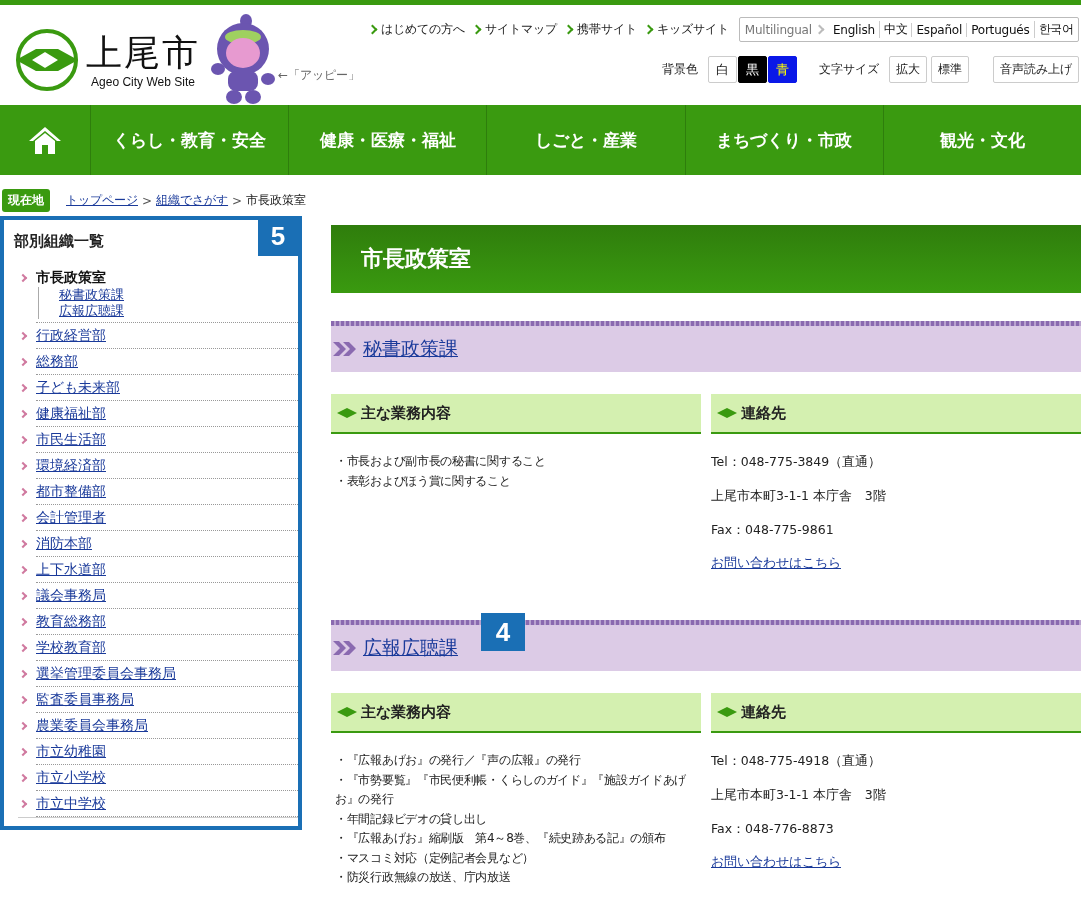 This screenshot has height=919, width=1081. What do you see at coordinates (706, 259) in the screenshot?
I see `page-title: 市長政策室` at bounding box center [706, 259].